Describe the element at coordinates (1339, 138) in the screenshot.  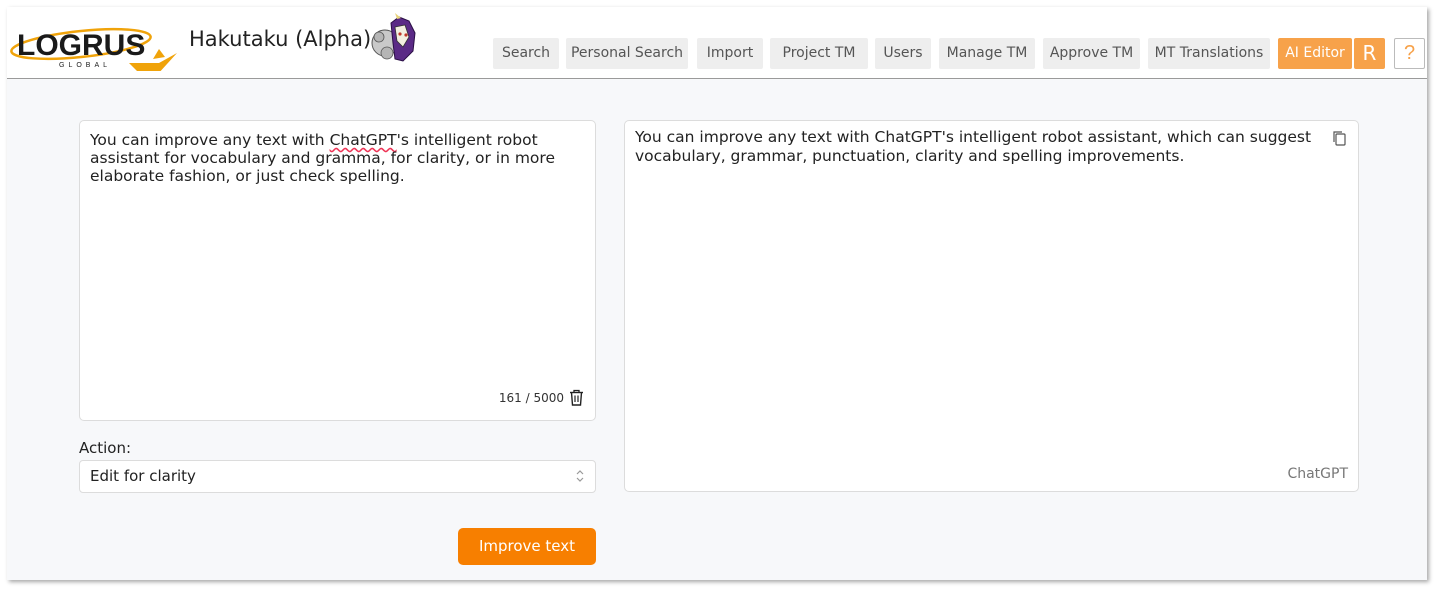
I see `copy-icon` at that location.